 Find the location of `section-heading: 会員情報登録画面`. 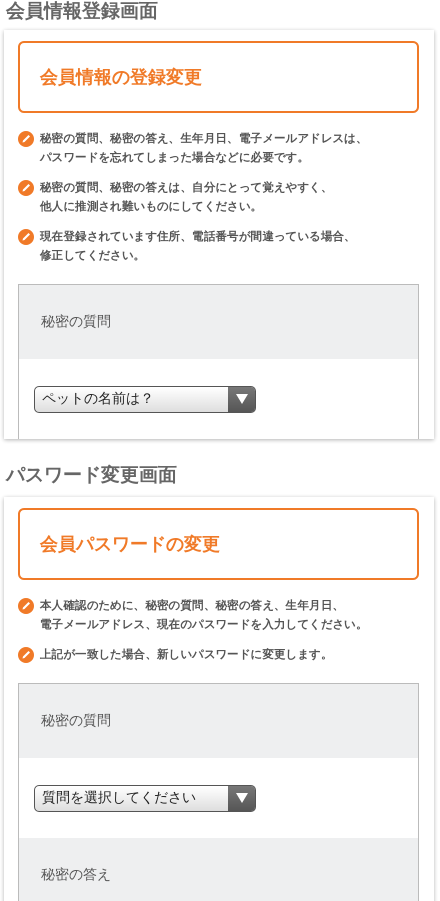

section-heading: 会員情報登録画面 is located at coordinates (81, 12).